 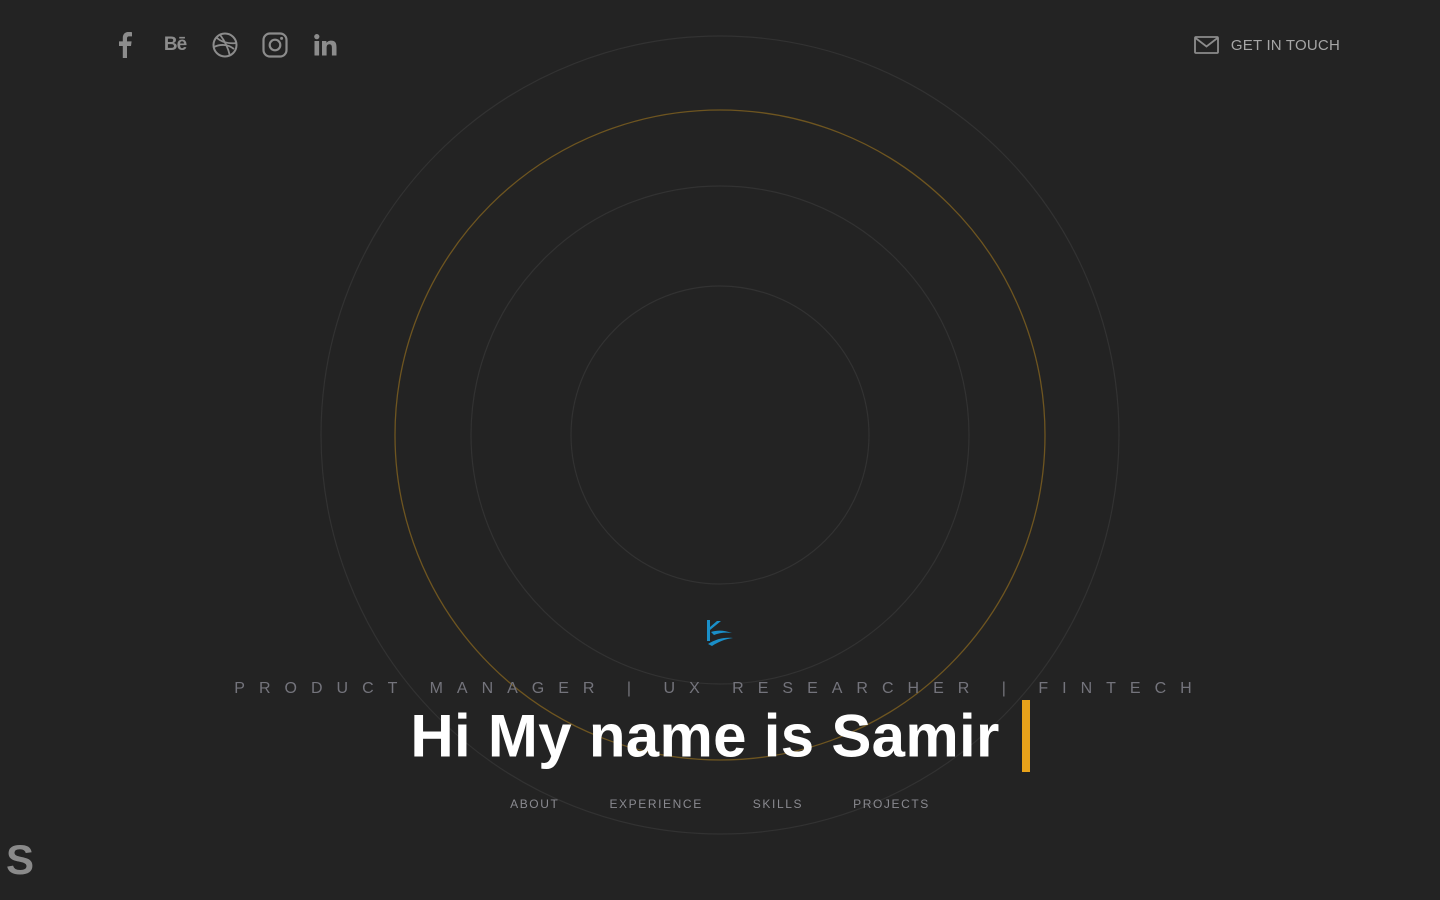 I want to click on nav-experience: EXPERIENCE, so click(x=655, y=804).